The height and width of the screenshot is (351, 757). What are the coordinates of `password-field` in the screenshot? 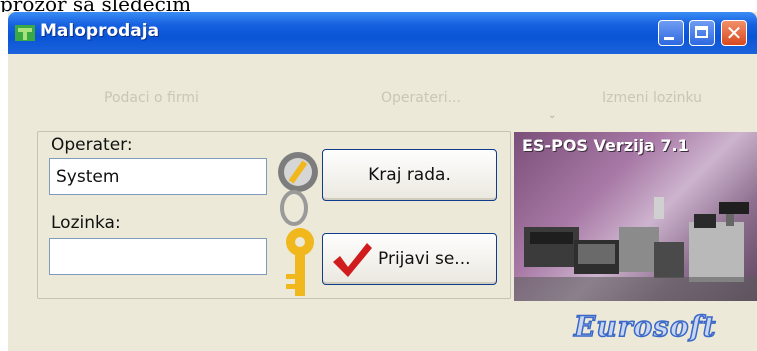 It's located at (158, 256).